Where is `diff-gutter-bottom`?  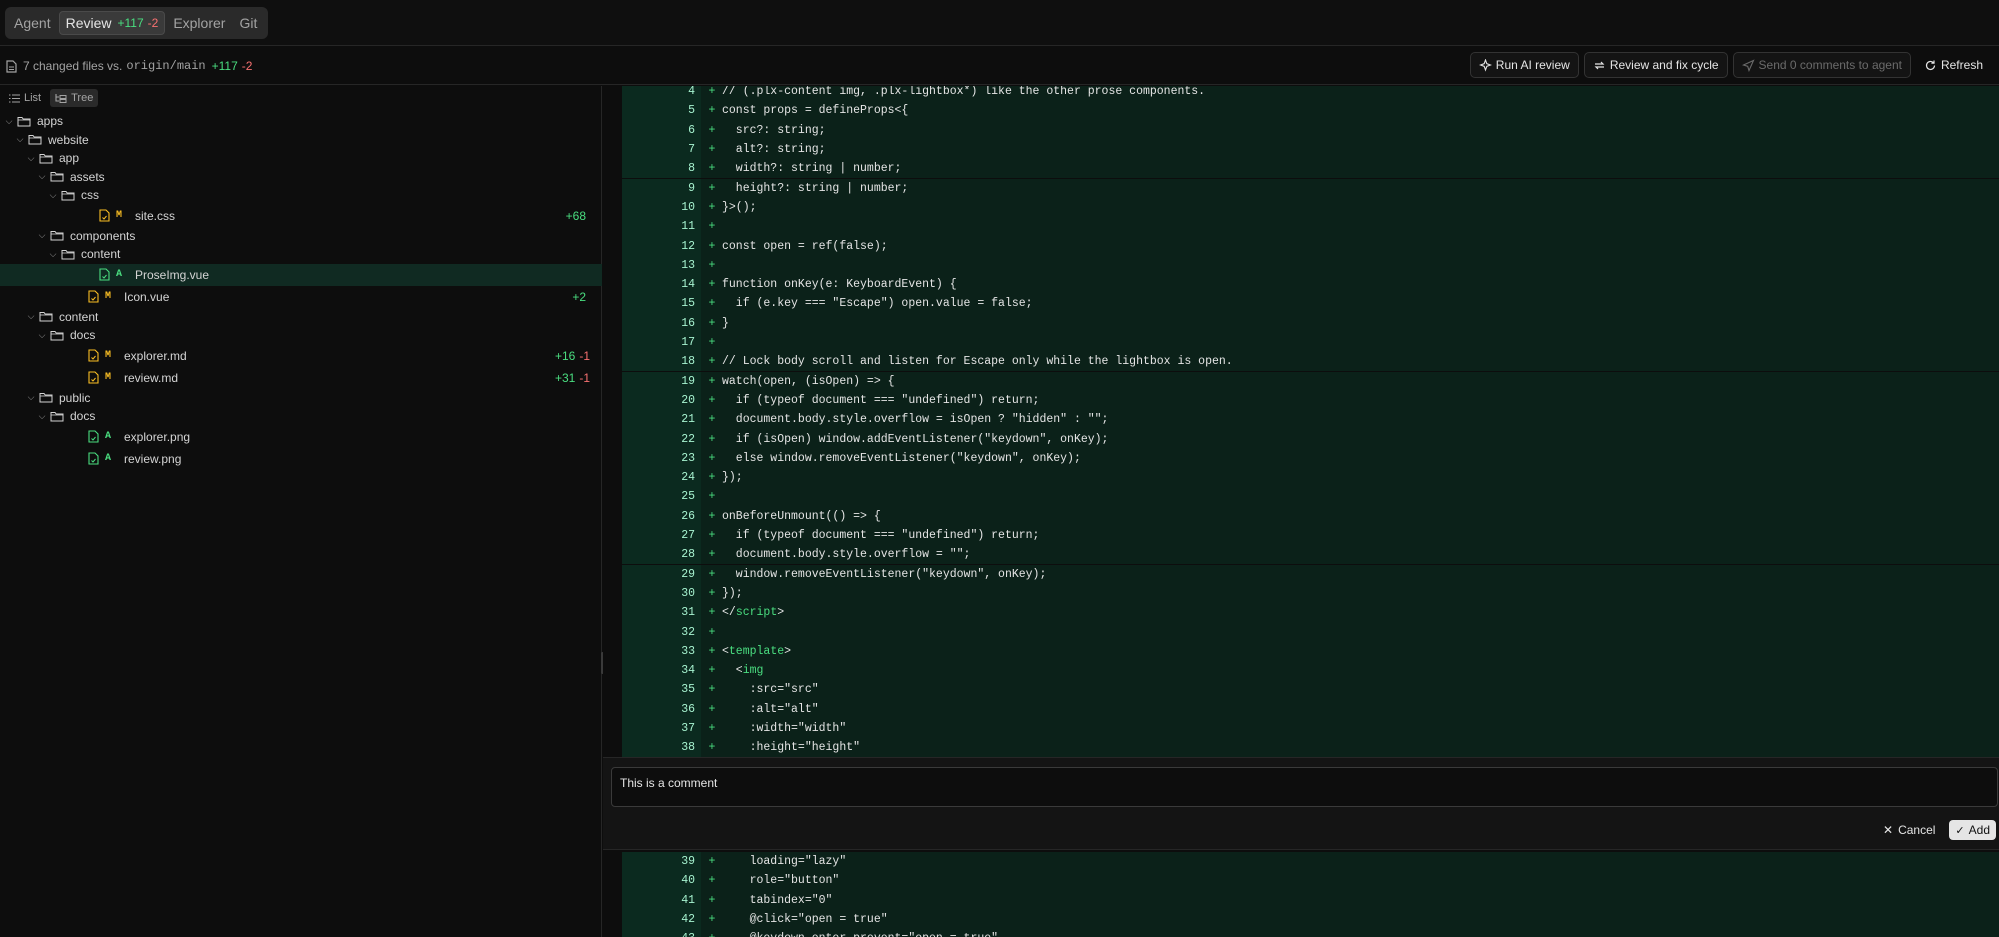
diff-gutter-bottom is located at coordinates (612, 893).